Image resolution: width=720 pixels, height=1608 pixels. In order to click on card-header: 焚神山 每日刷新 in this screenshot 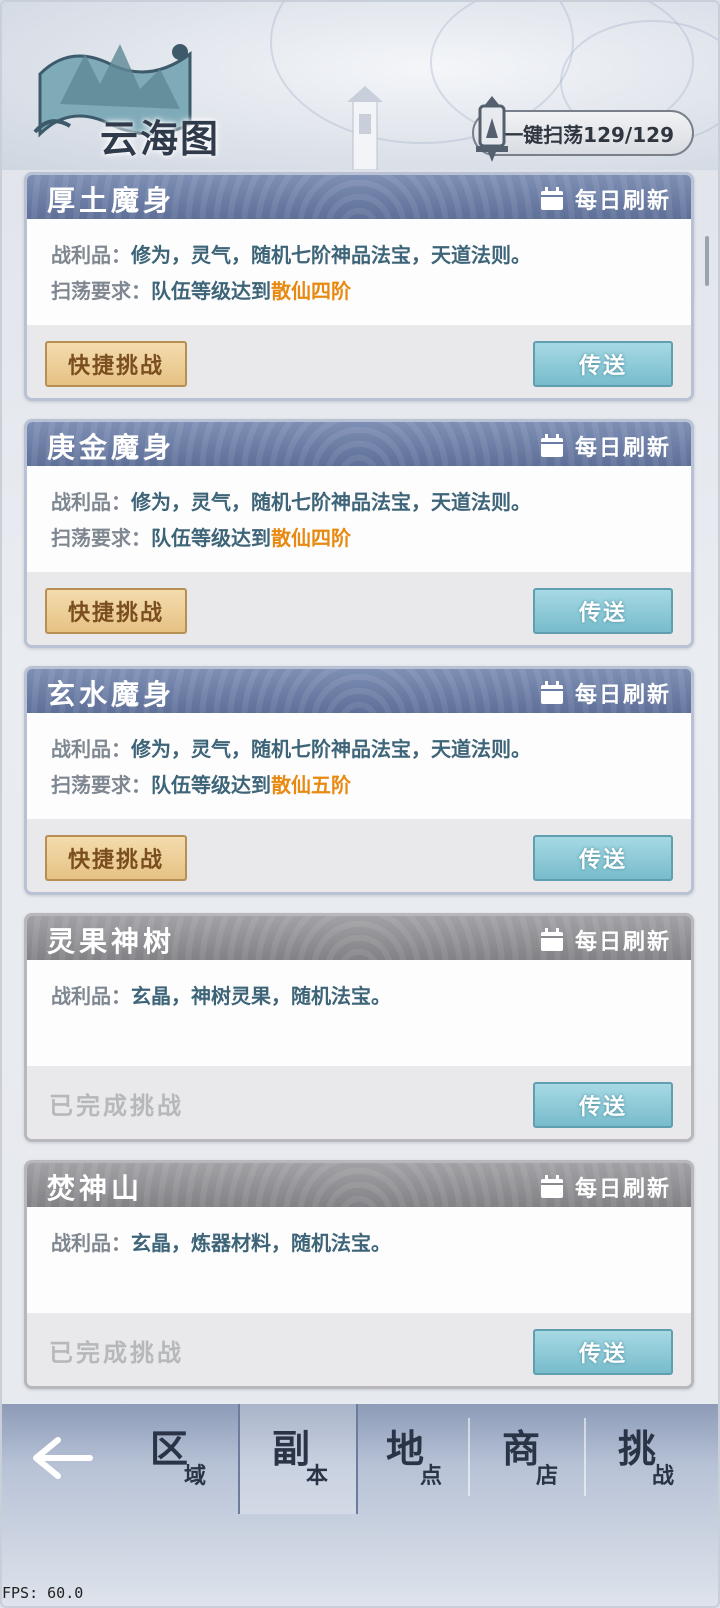, I will do `click(359, 1185)`.